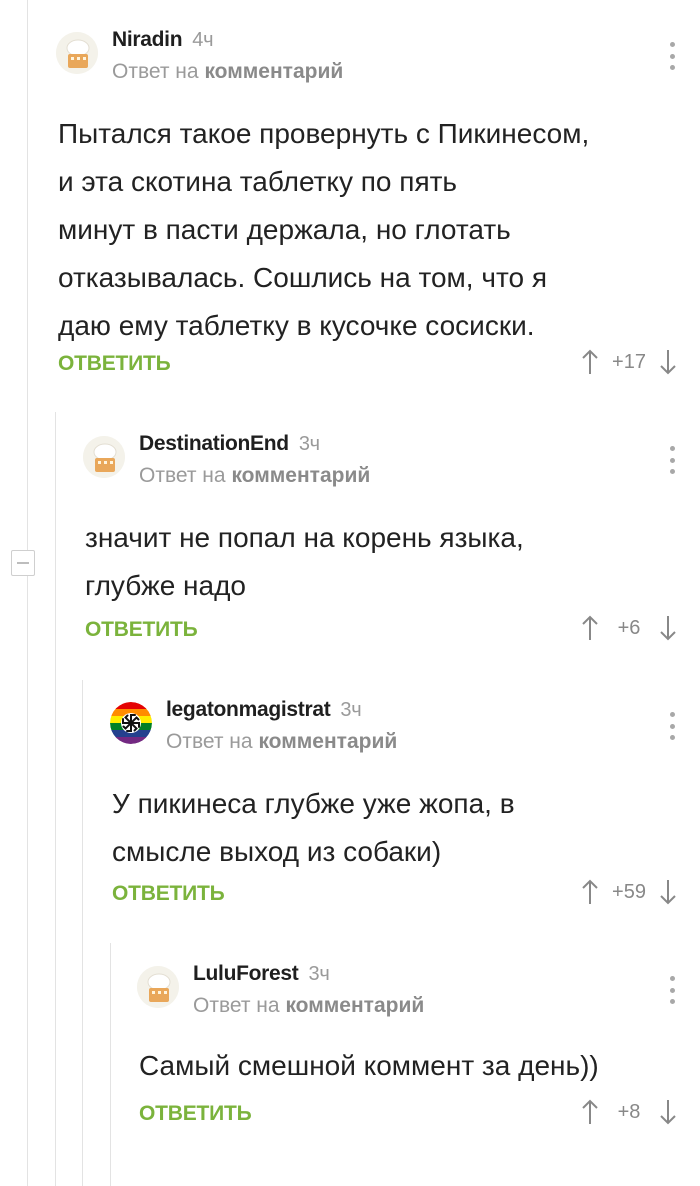 This screenshot has height=1186, width=700. I want to click on rating: +59, so click(629, 892).